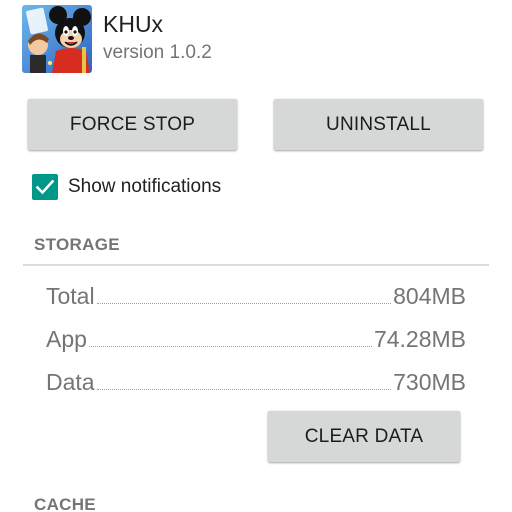 This screenshot has height=512, width=512. I want to click on storage-row-value: 804MB, so click(429, 296).